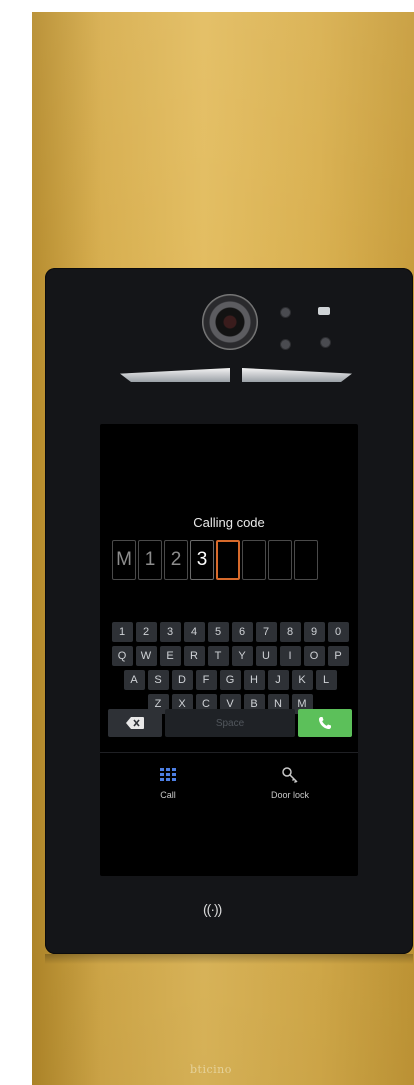 The image size is (414, 1085). I want to click on key-q: Q, so click(122, 656).